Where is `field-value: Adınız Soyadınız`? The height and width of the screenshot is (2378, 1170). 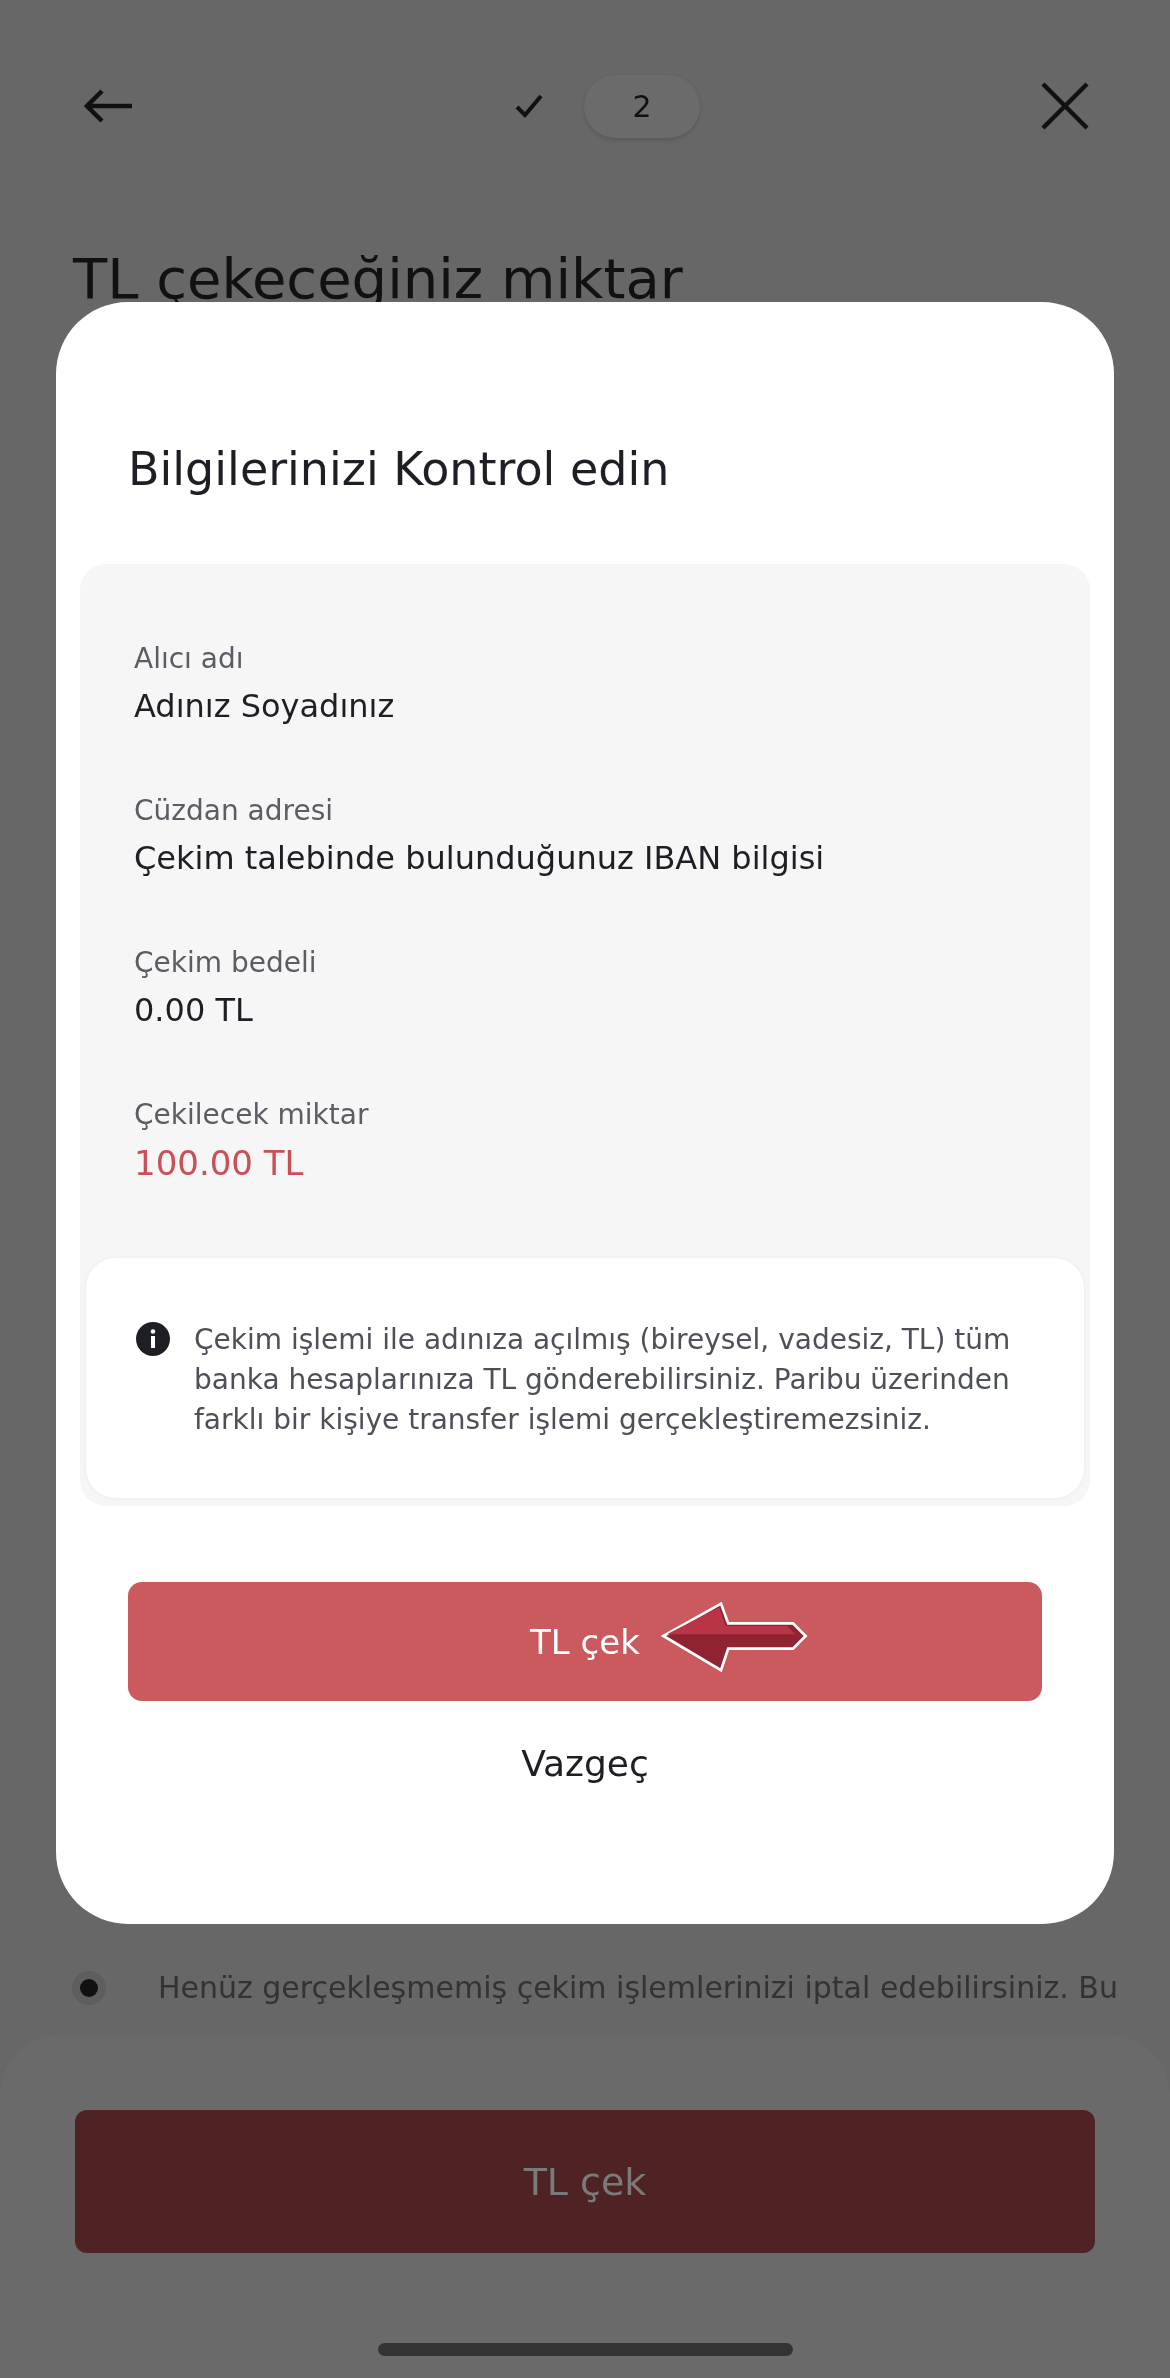 field-value: Adınız Soyadınız is located at coordinates (265, 706).